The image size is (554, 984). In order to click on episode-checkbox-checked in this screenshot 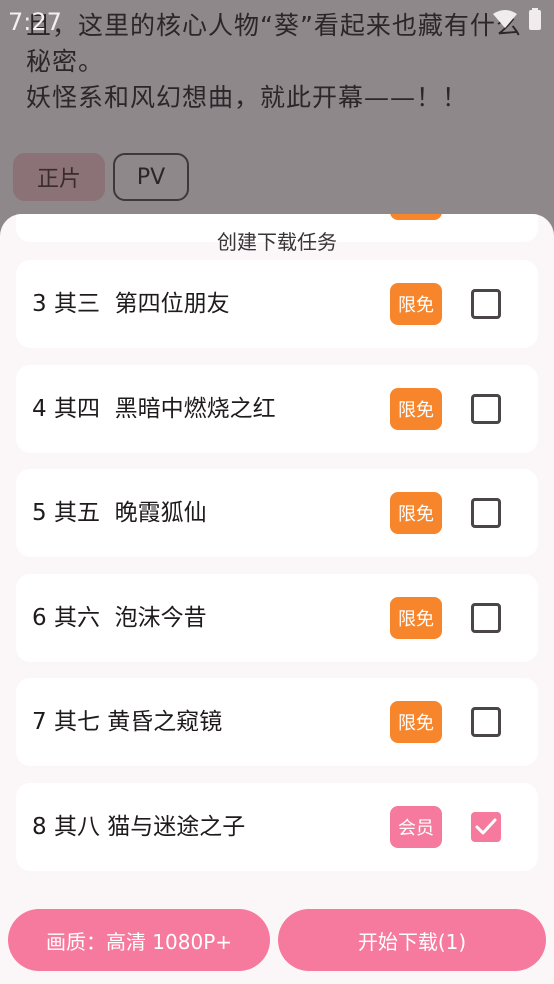, I will do `click(486, 827)`.